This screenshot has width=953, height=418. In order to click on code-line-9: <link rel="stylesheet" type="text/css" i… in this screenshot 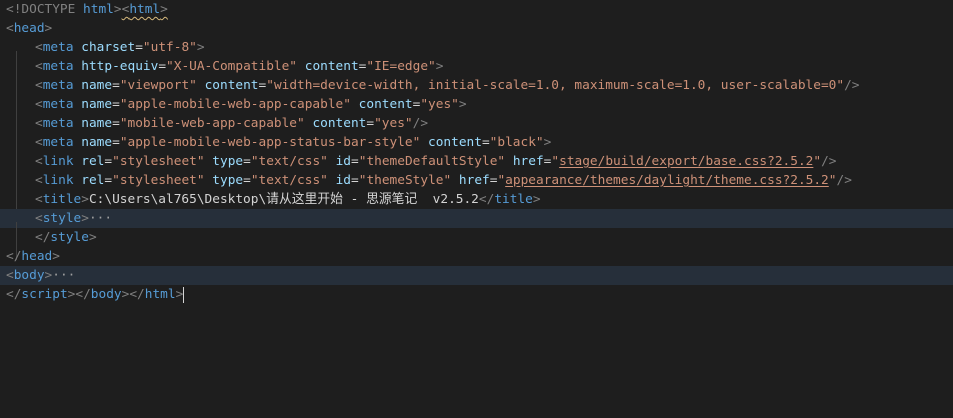, I will do `click(476, 168)`.